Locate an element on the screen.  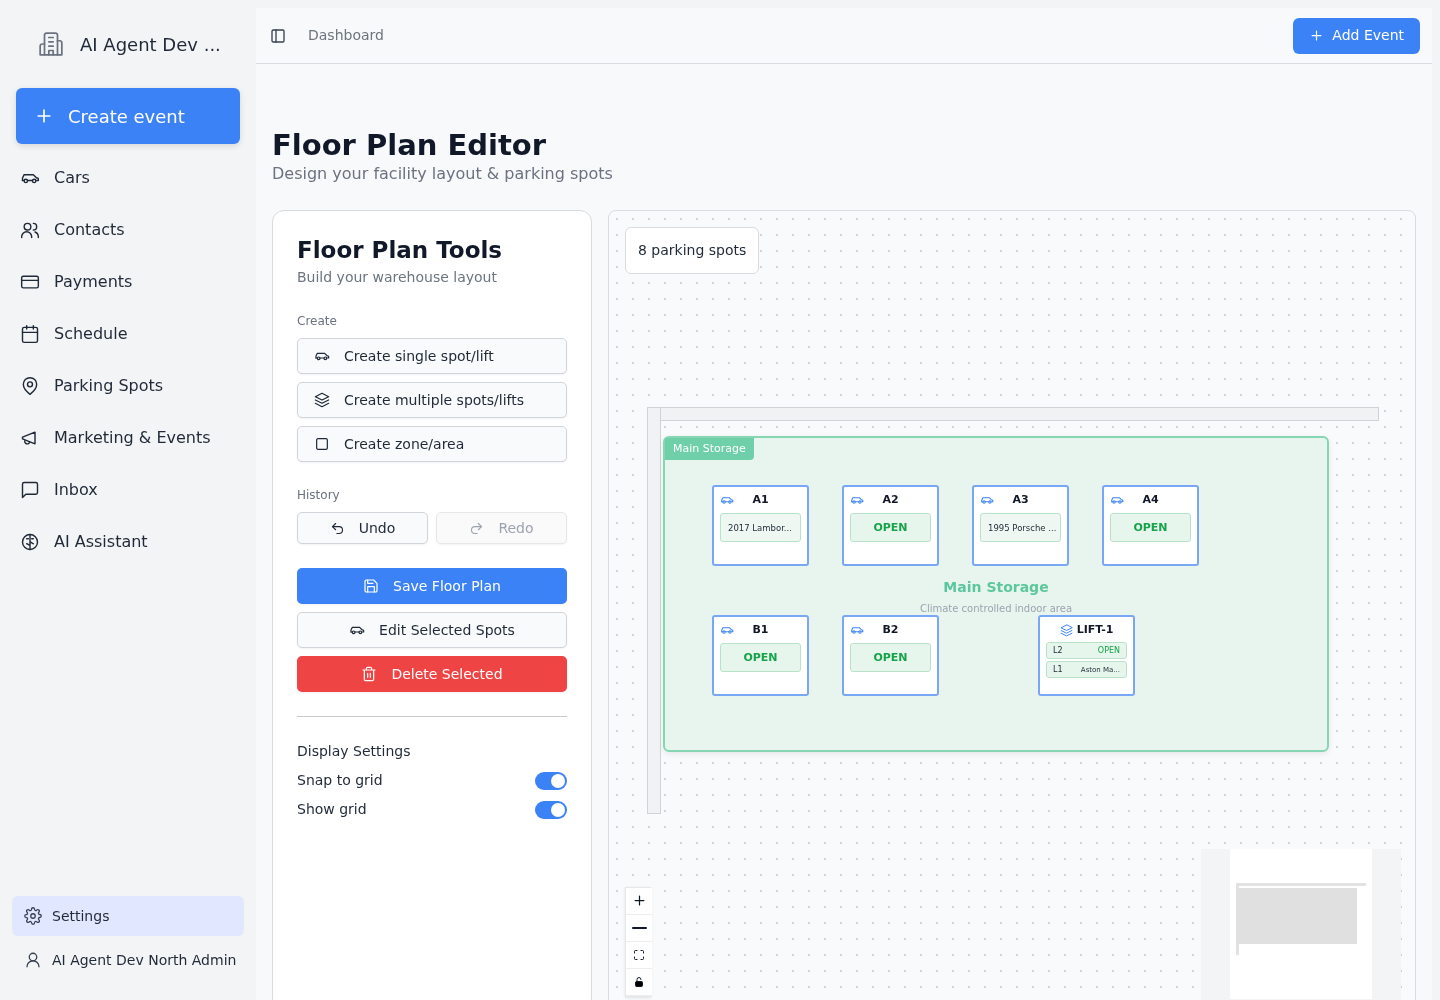
zoom-out-icon is located at coordinates (639, 927).